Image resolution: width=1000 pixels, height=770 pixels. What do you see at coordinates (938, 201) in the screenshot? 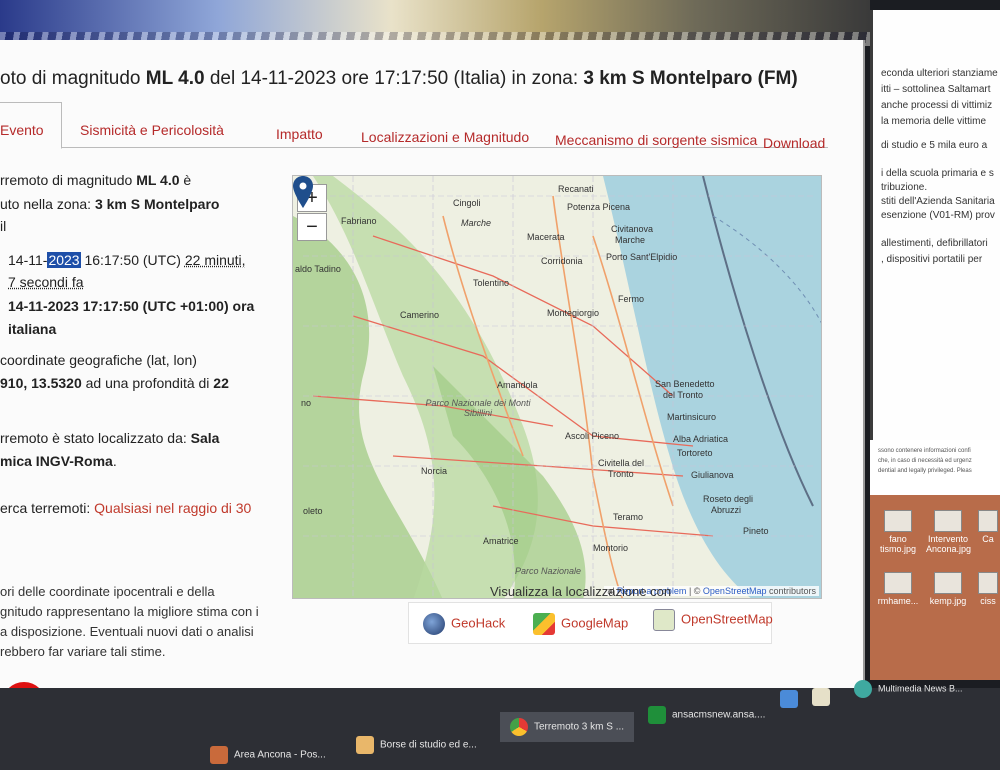
I see `email-text-line: stiti dell'Azienda Sanitaria` at bounding box center [938, 201].